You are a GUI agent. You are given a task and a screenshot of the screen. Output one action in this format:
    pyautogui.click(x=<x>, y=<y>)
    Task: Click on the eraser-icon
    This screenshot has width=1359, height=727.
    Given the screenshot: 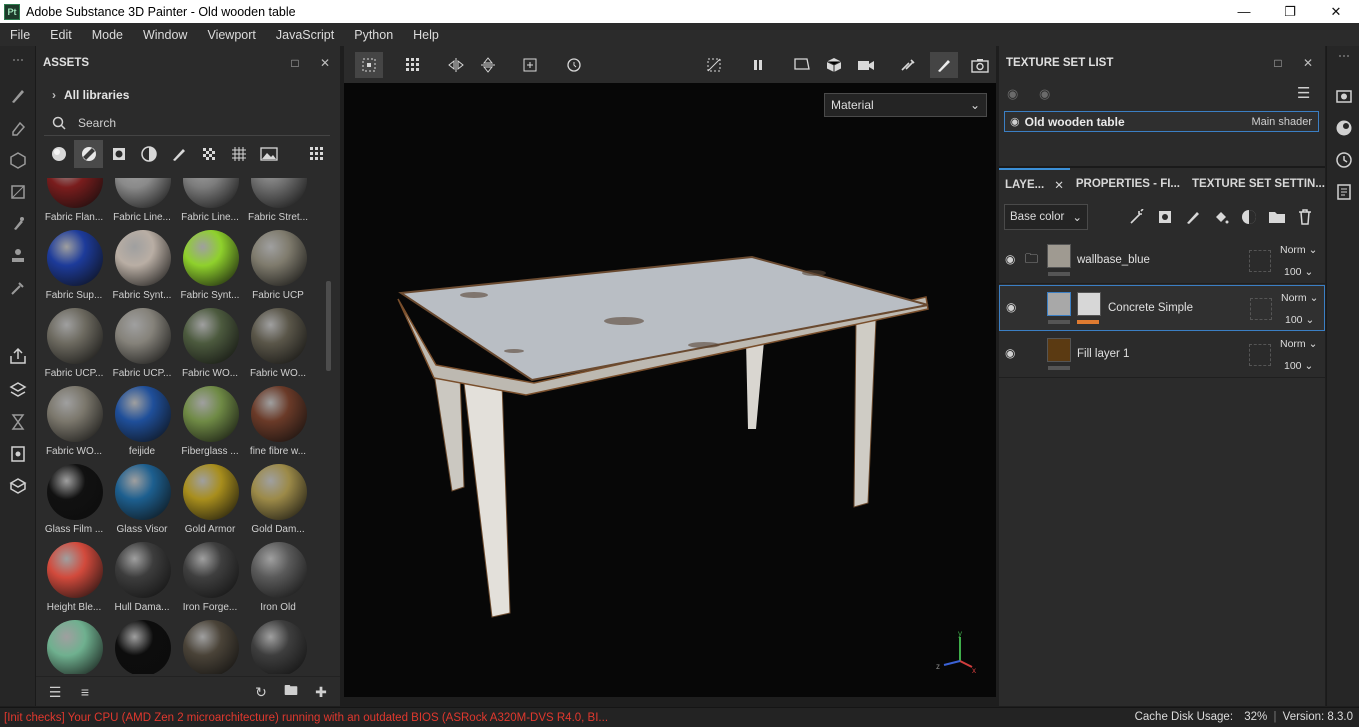 What is the action you would take?
    pyautogui.click(x=18, y=128)
    